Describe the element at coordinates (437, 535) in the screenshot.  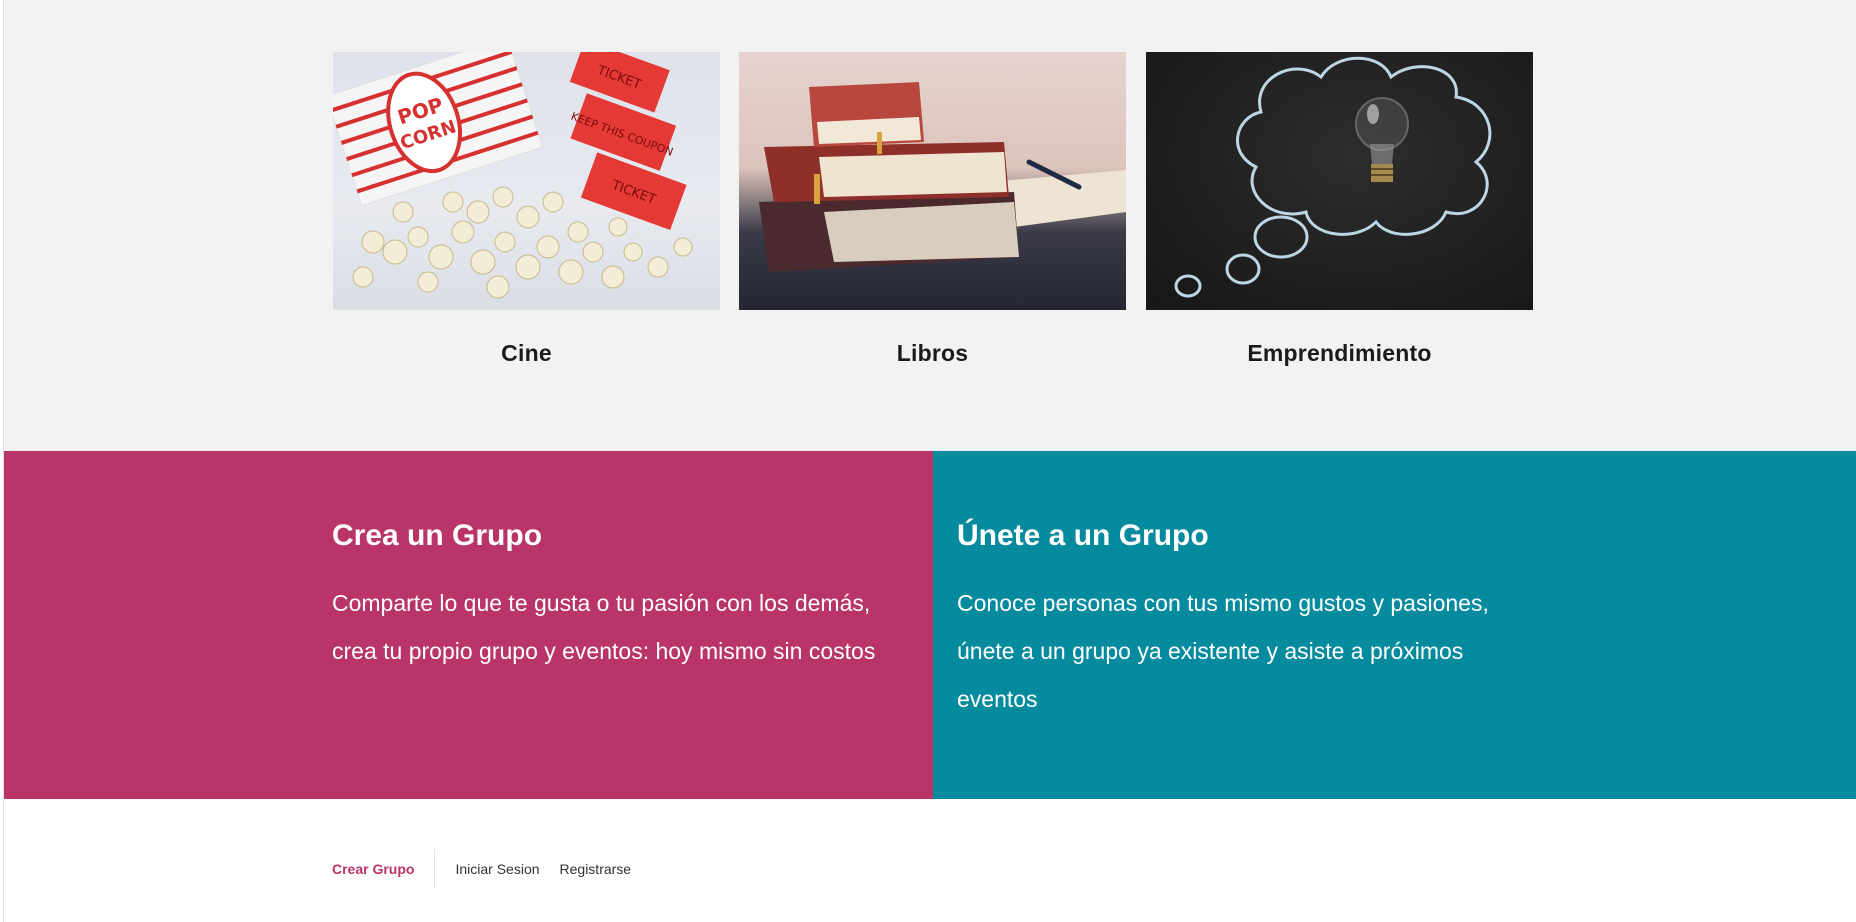
I see `create-group-heading: Crea un Grupo` at that location.